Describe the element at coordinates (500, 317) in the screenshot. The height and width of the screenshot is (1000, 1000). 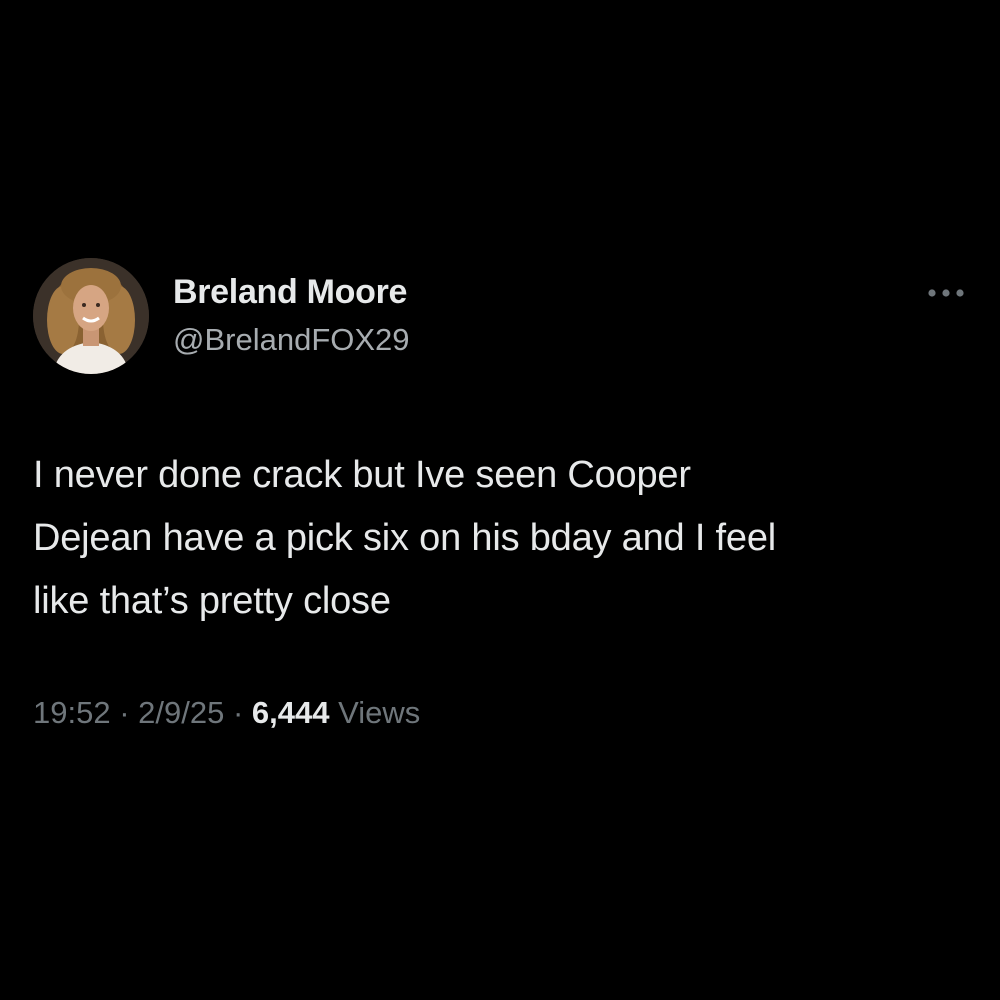
I see `tweet-header: Breland Moore @BrelandFOX29` at that location.